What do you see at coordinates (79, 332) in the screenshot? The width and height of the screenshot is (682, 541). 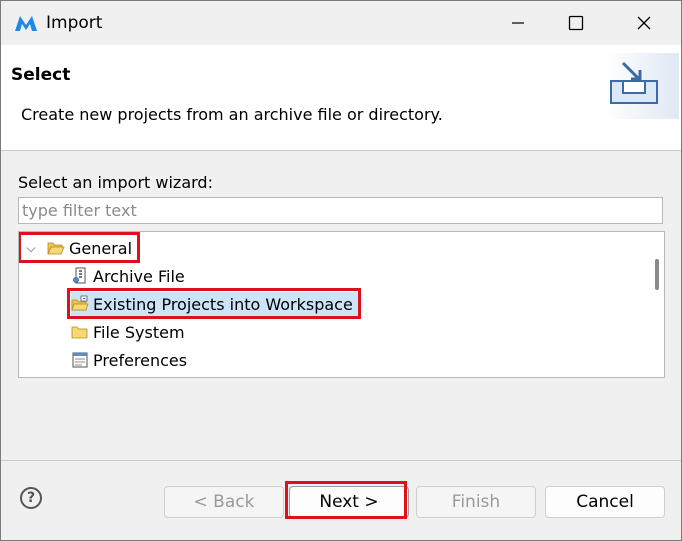 I see `folder-icon` at bounding box center [79, 332].